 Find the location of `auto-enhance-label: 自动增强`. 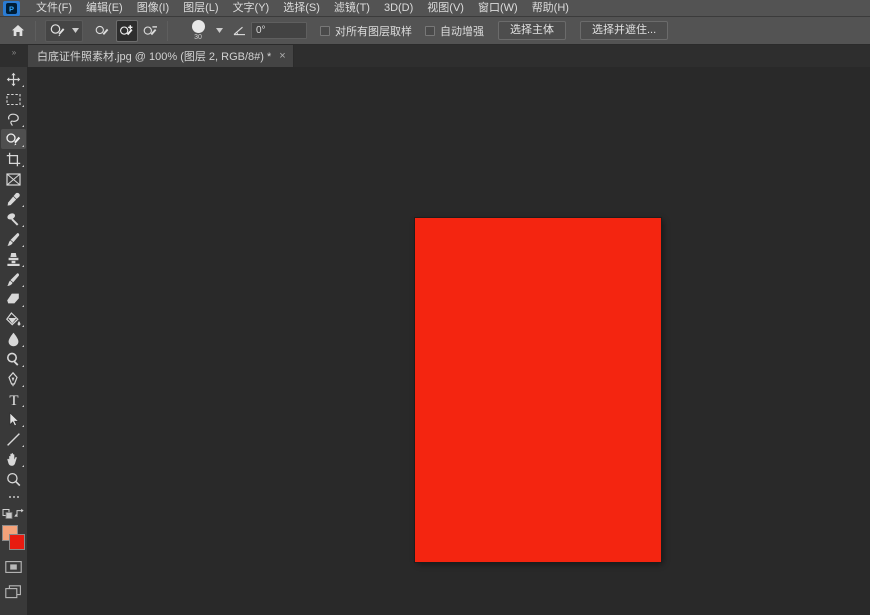

auto-enhance-label: 自动增强 is located at coordinates (462, 31).